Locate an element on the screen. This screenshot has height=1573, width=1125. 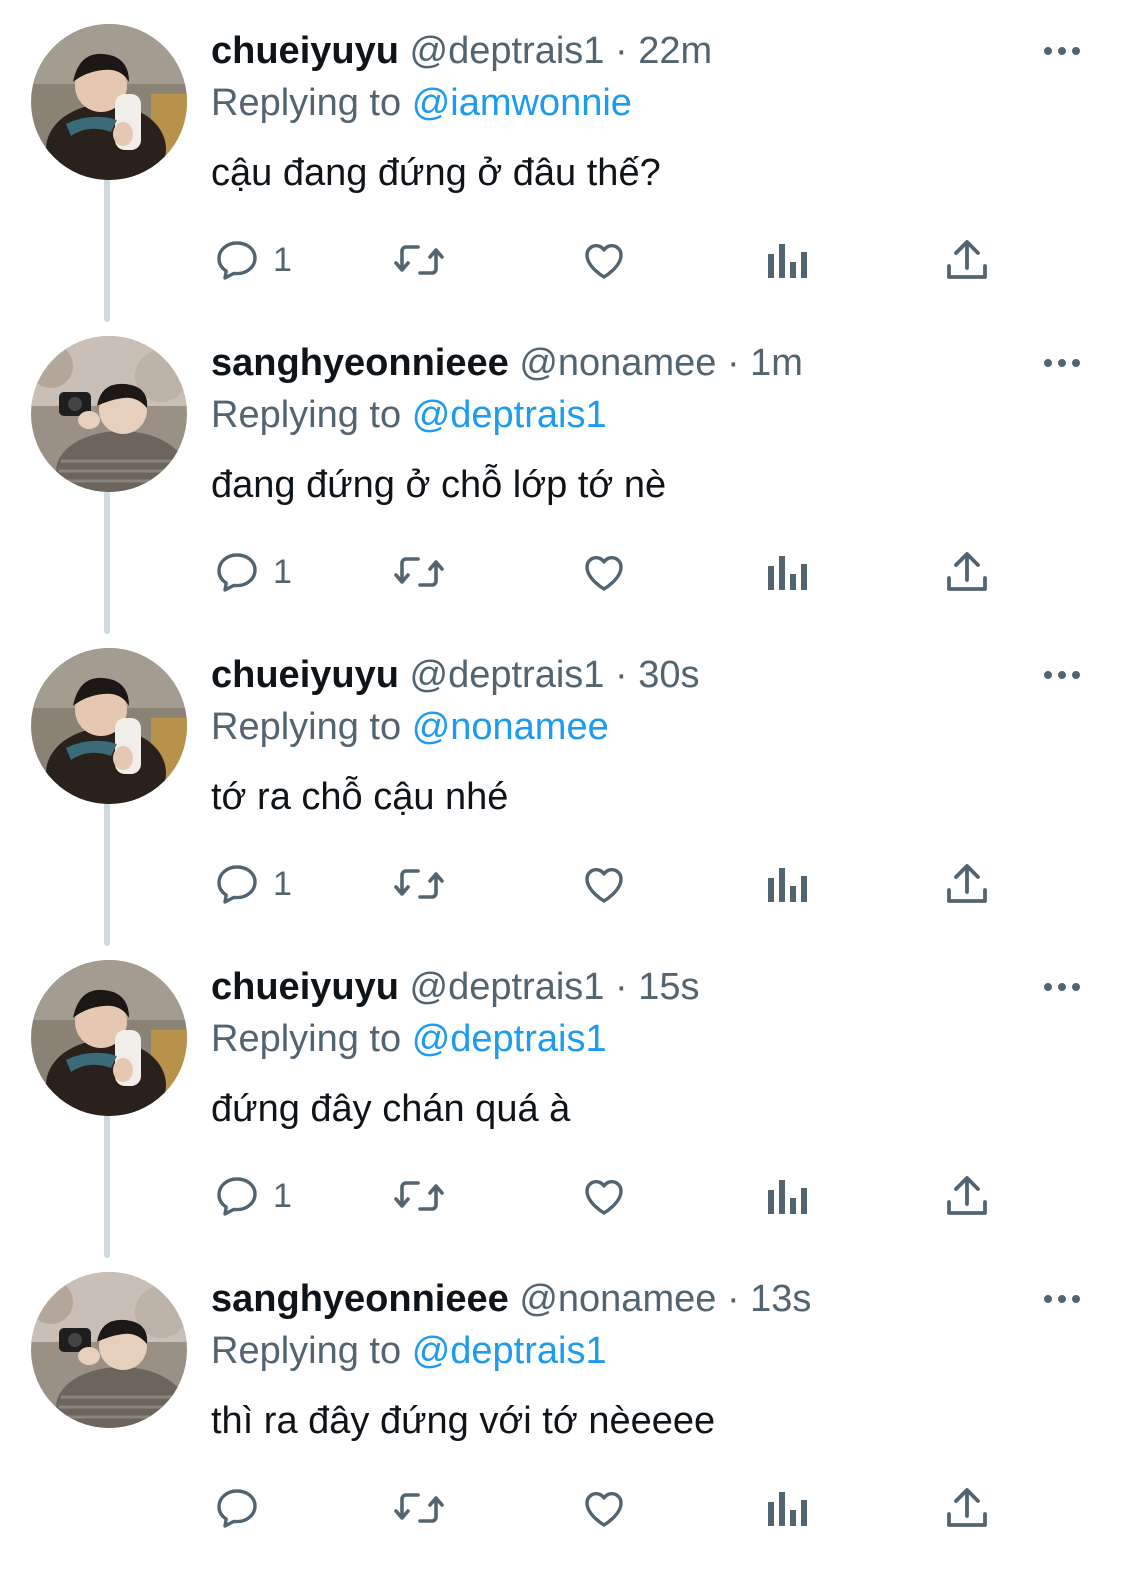
reply-count: 1 is located at coordinates (282, 259).